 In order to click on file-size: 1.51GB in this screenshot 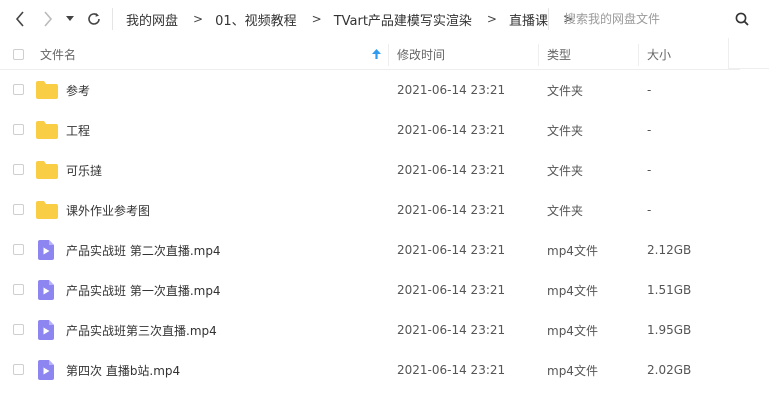, I will do `click(669, 290)`.